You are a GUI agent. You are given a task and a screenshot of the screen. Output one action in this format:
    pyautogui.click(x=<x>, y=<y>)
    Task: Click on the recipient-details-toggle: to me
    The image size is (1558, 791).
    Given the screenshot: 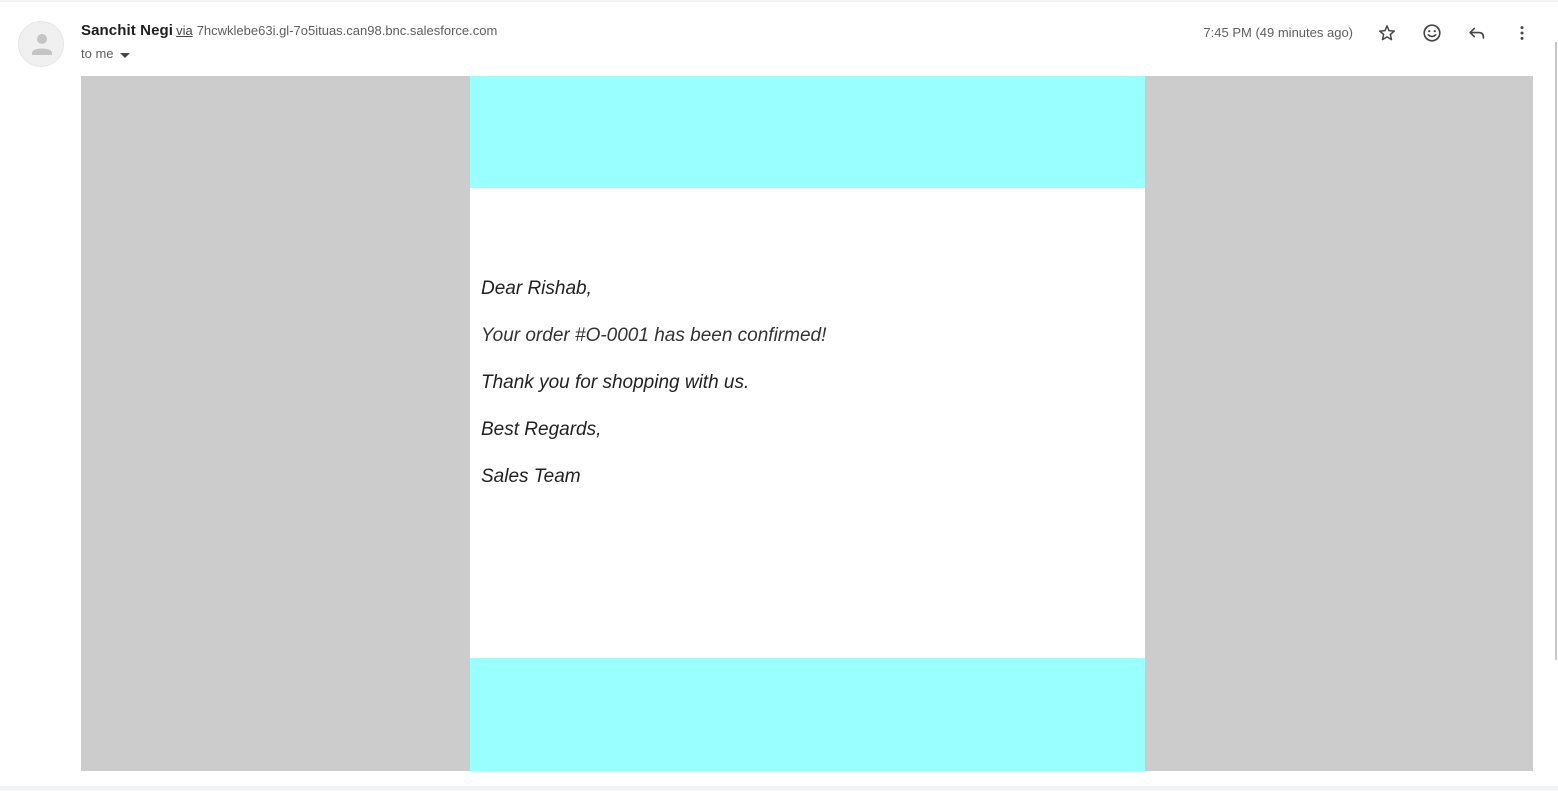 What is the action you would take?
    pyautogui.click(x=105, y=53)
    